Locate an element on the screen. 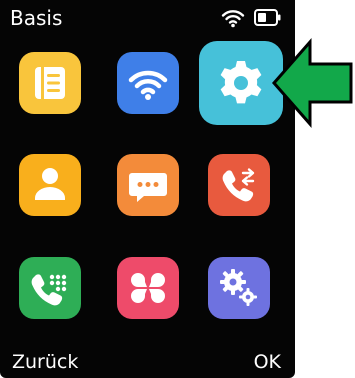  person-icon is located at coordinates (50, 184).